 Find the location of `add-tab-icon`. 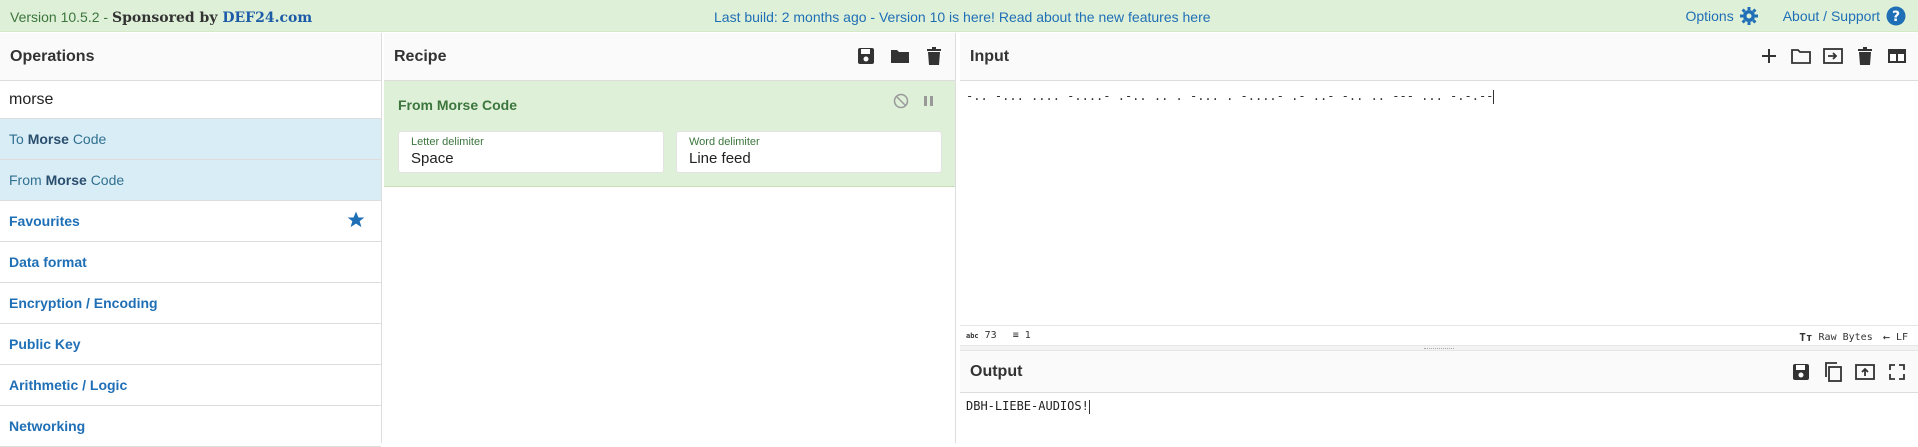

add-tab-icon is located at coordinates (1769, 56).